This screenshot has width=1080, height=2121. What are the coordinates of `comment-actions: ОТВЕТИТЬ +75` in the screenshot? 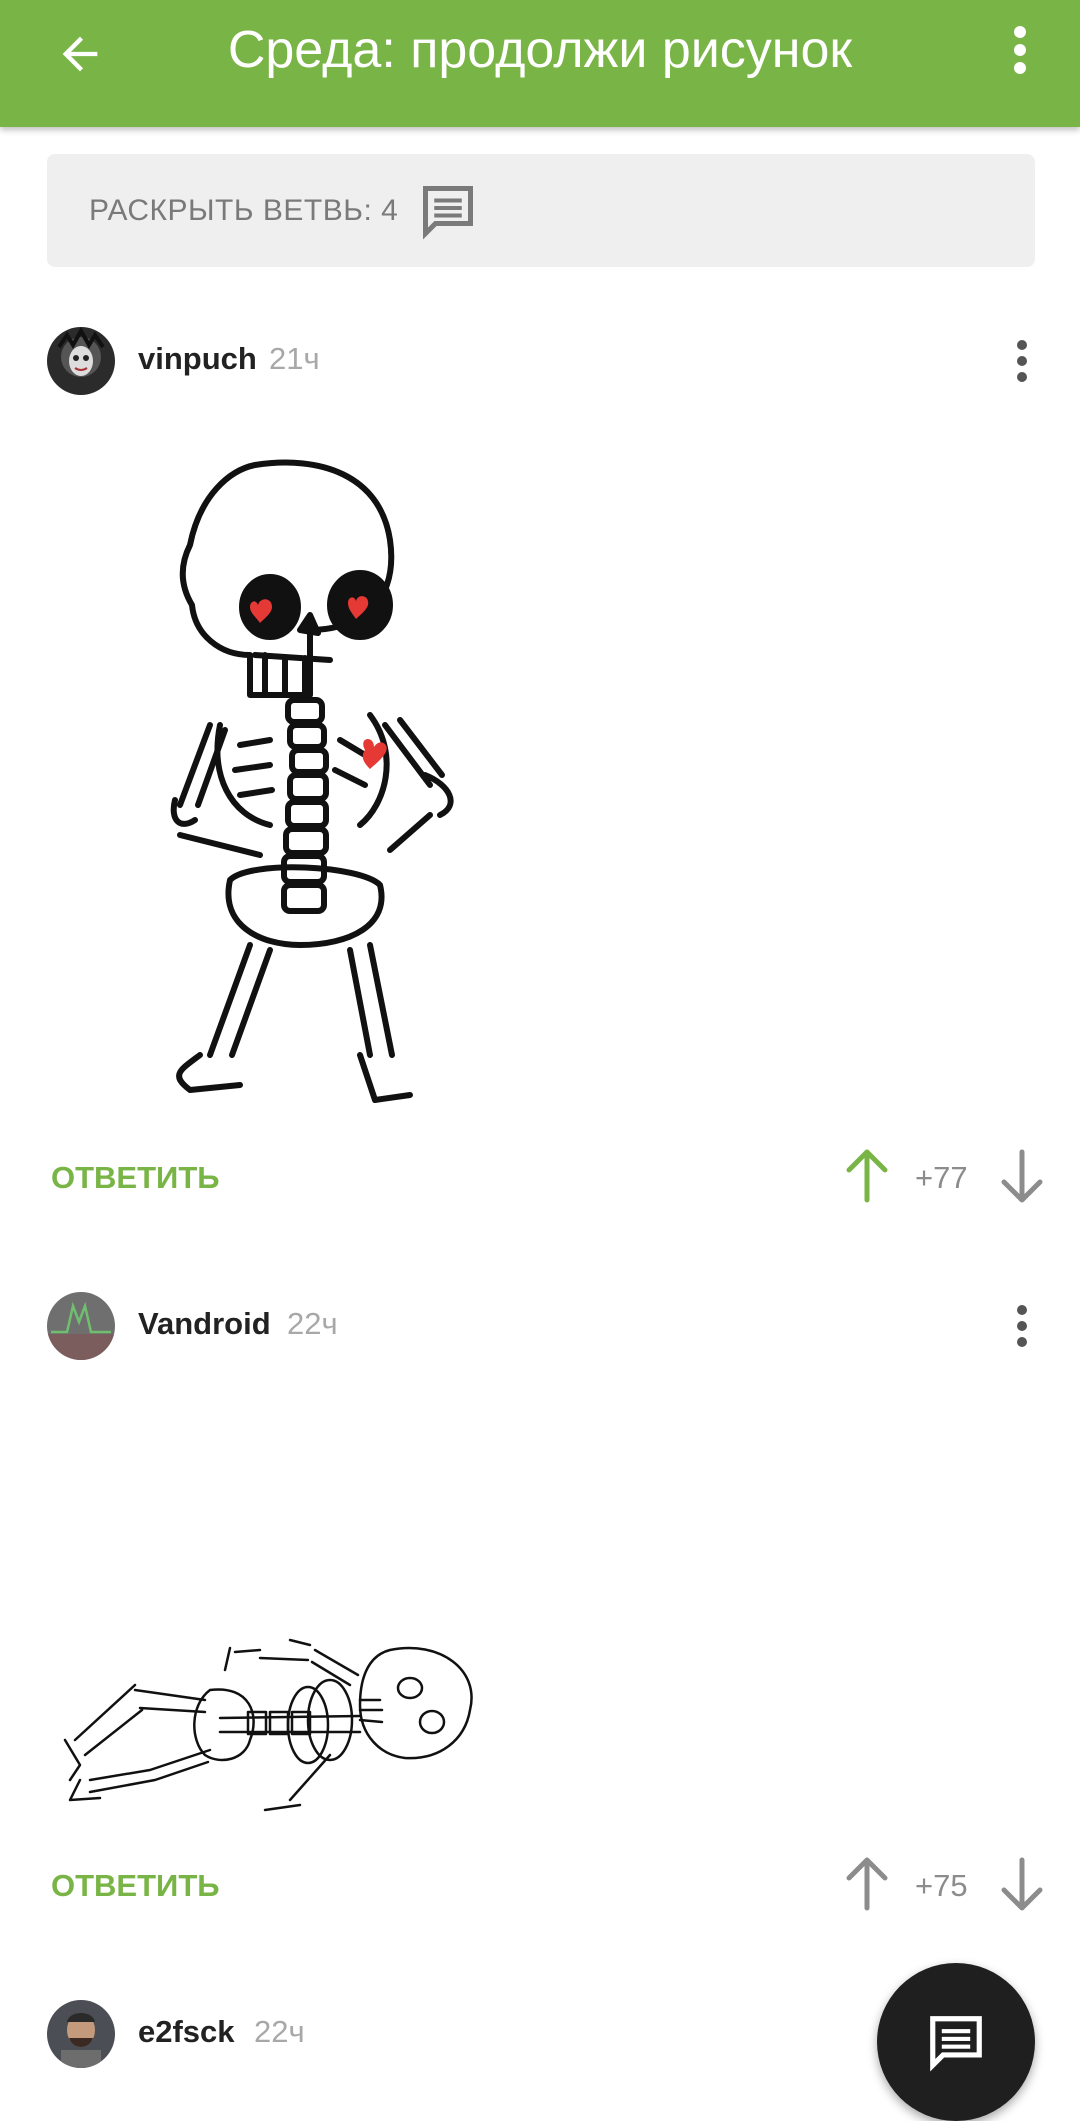 It's located at (540, 1886).